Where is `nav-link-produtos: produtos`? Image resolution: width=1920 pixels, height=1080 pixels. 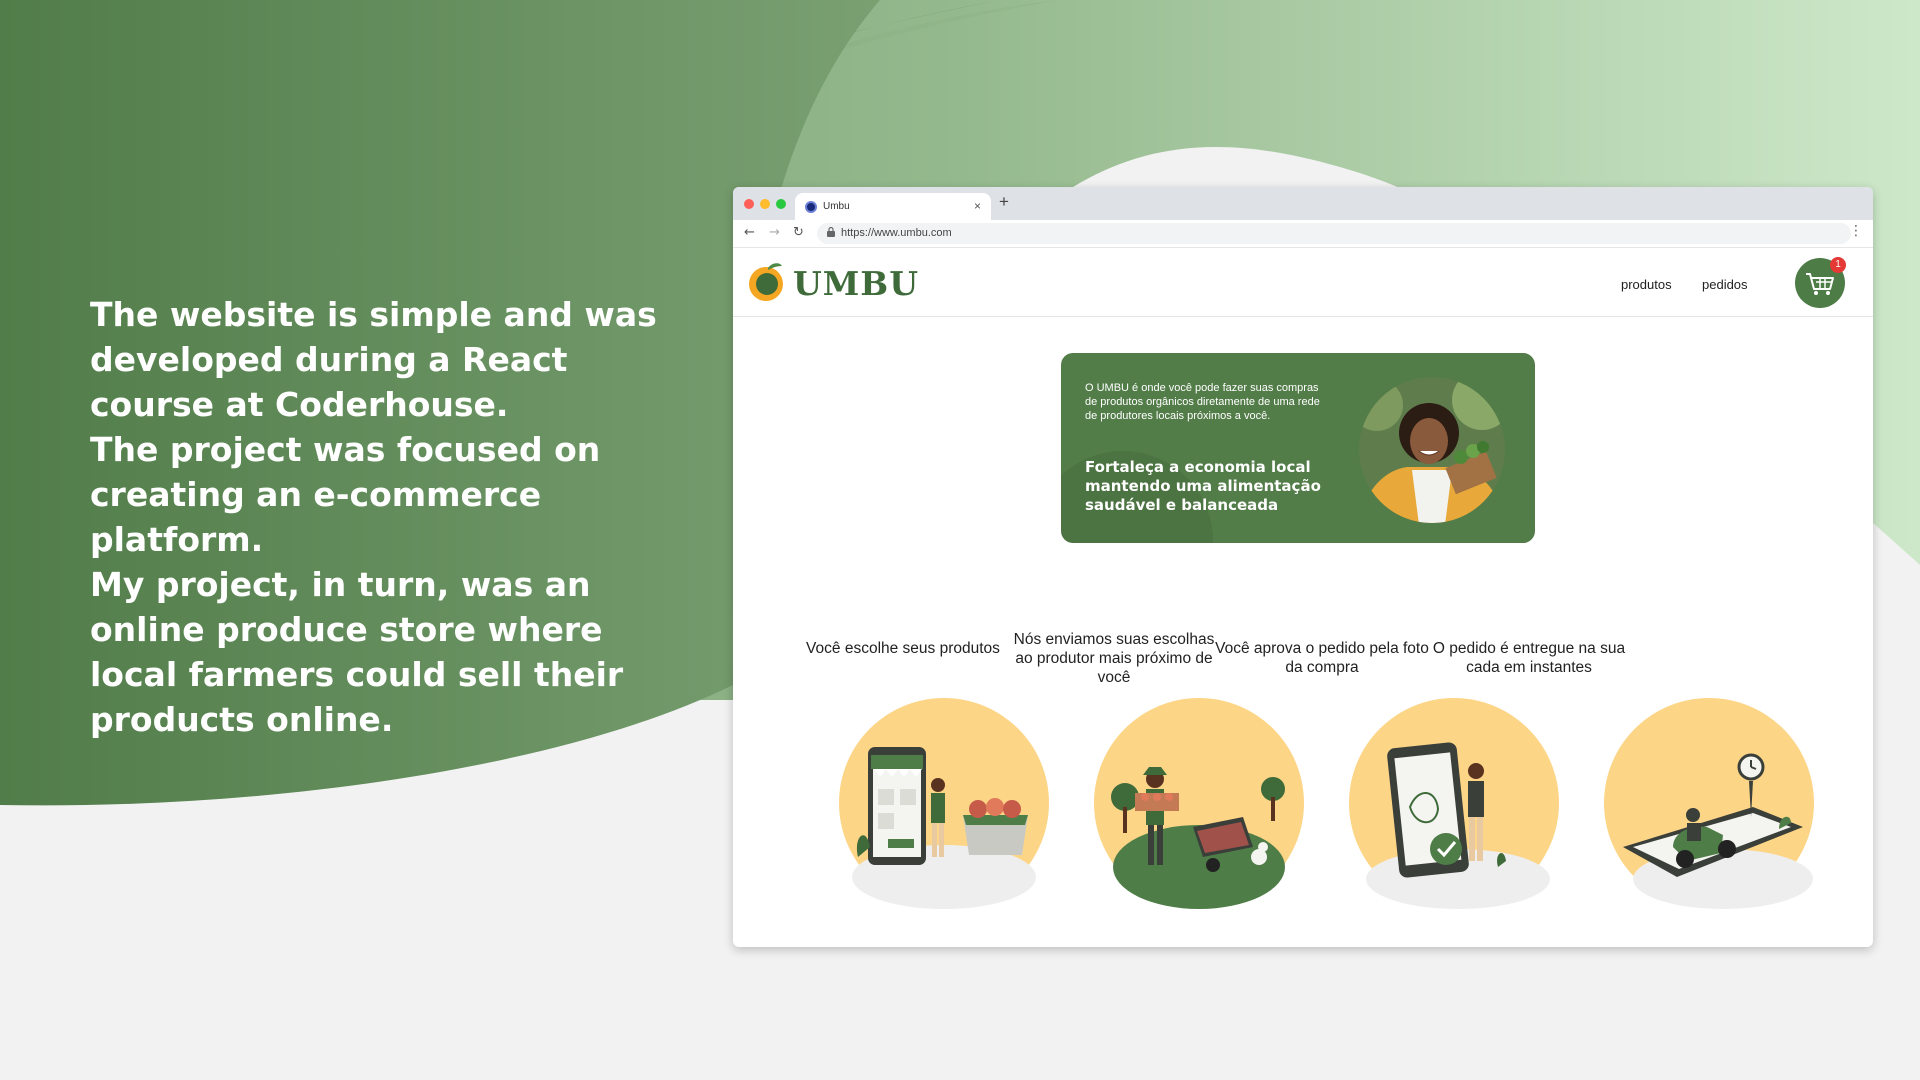
nav-link-produtos: produtos is located at coordinates (1646, 284).